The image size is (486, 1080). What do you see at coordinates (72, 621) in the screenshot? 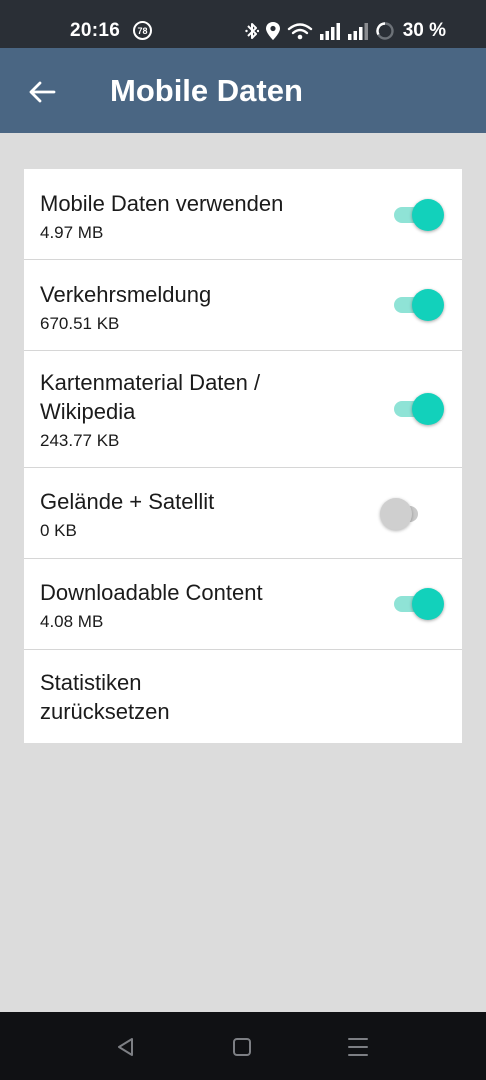
I see `setting-subtitle: 4.08 MB` at bounding box center [72, 621].